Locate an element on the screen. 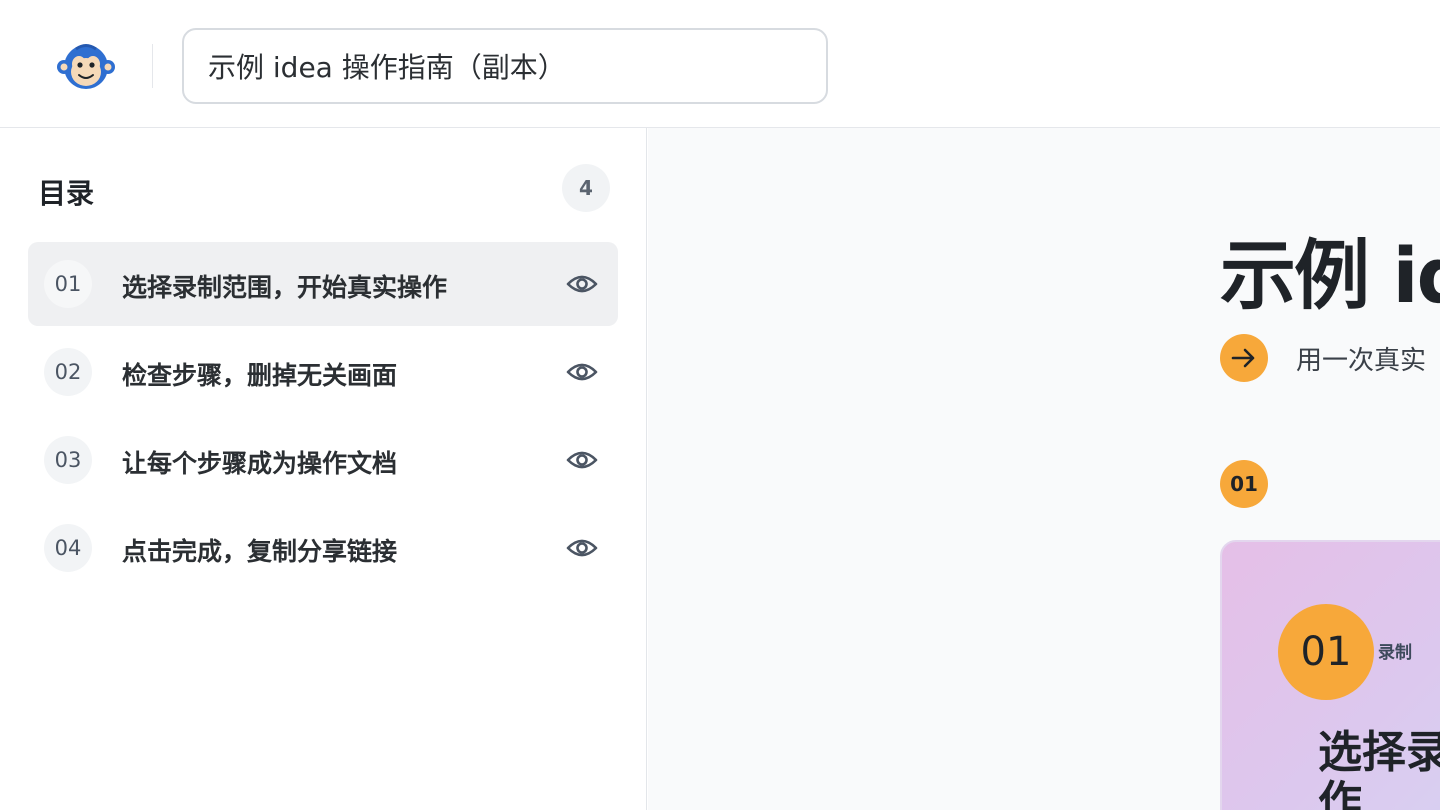  card-heading: 选择录 操作 is located at coordinates (1379, 768).